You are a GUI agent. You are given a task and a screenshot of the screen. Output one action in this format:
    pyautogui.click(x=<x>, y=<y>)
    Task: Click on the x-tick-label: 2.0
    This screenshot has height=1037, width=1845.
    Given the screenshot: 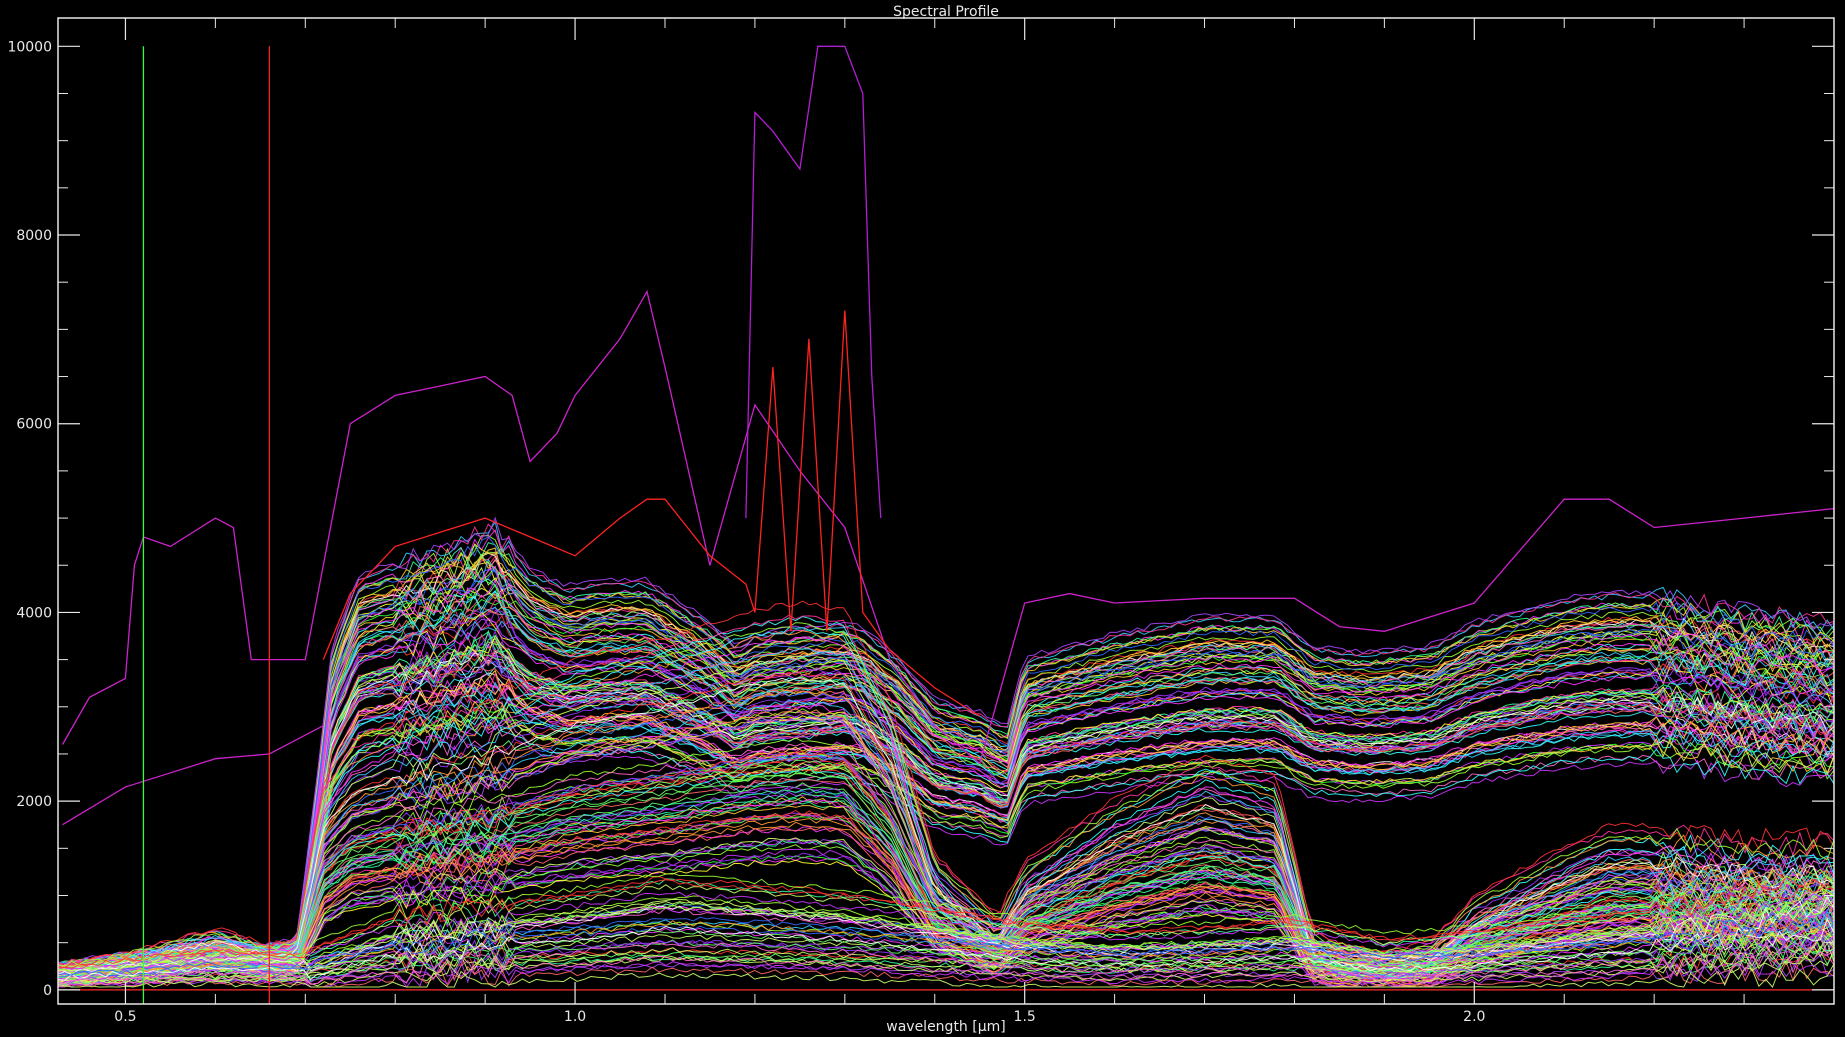 What is the action you would take?
    pyautogui.click(x=1474, y=1017)
    